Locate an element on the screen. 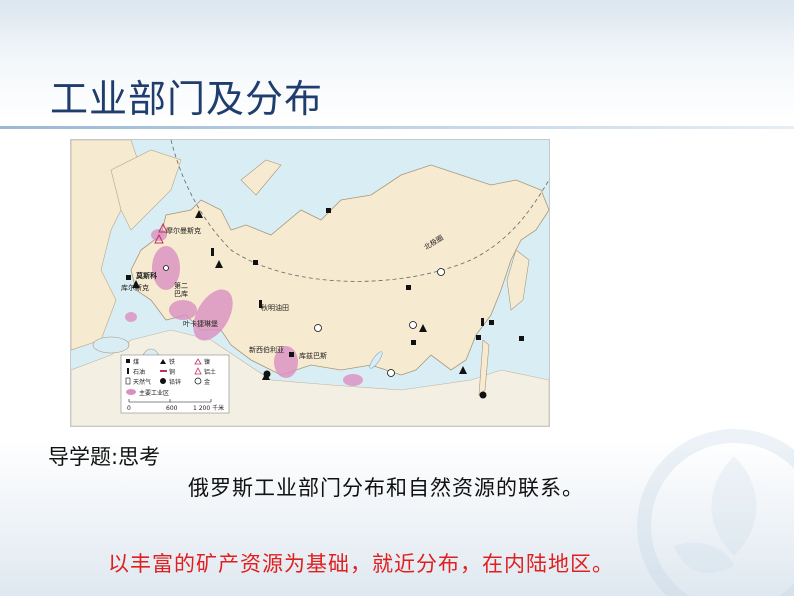 This screenshot has width=794, height=596. legend-industrial-zone: 主要工业区 is located at coordinates (154, 393).